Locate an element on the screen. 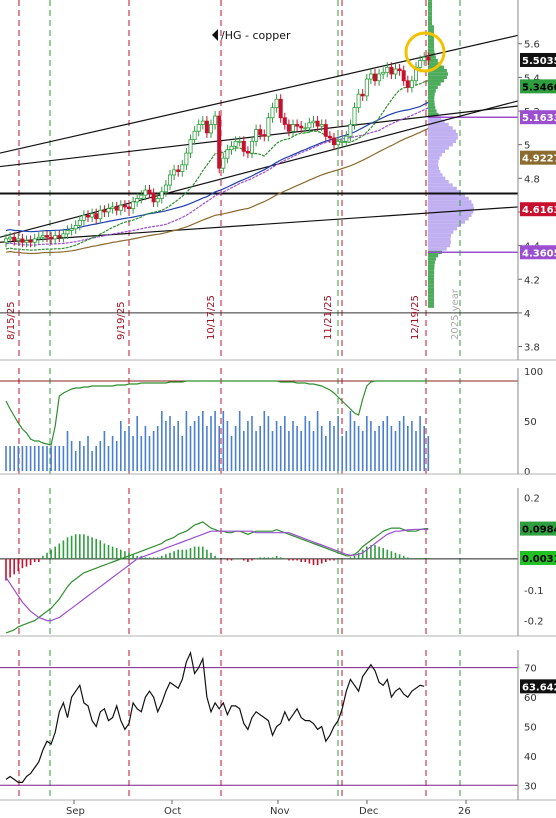 This screenshot has width=556, height=818. overlay: /HG - copper is located at coordinates (251, 35).